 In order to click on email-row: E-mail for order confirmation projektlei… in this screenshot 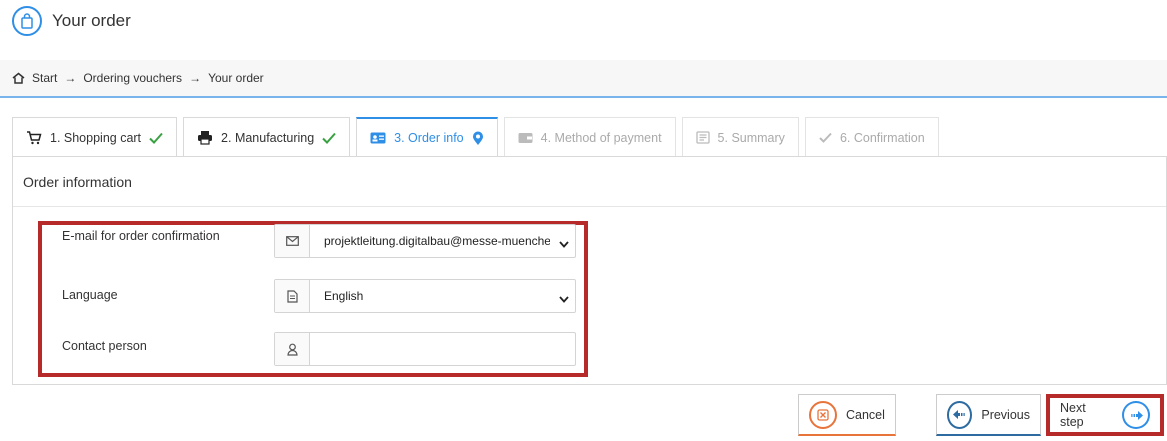, I will do `click(319, 241)`.